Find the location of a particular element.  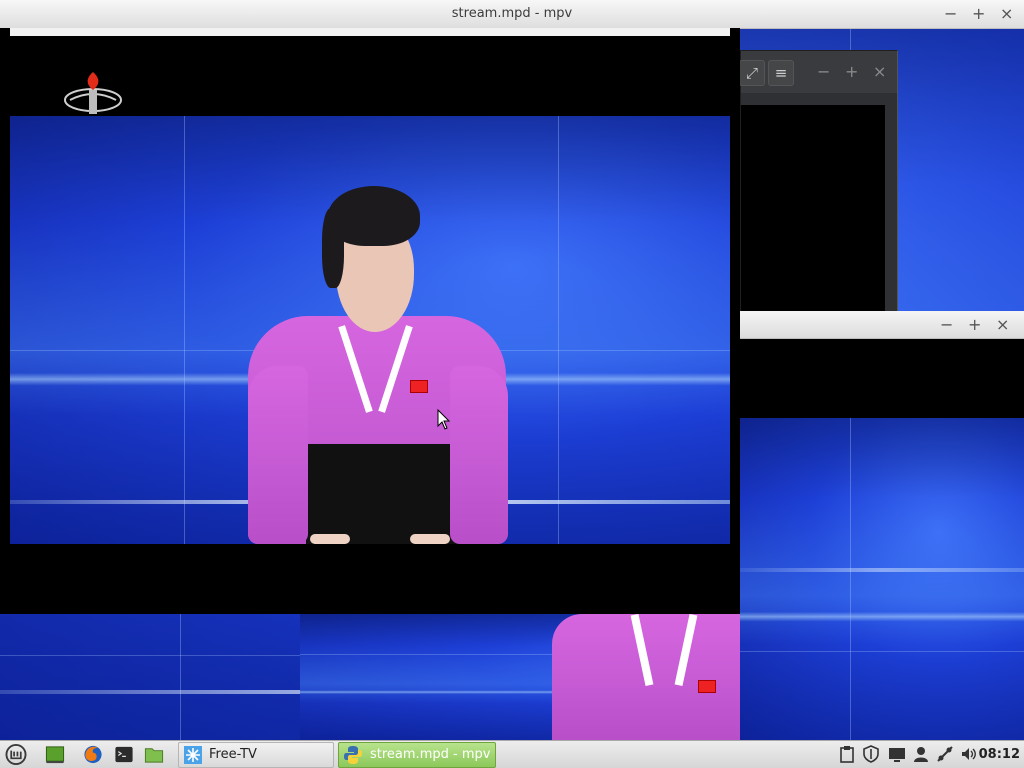

clock: 08:12 is located at coordinates (999, 754).